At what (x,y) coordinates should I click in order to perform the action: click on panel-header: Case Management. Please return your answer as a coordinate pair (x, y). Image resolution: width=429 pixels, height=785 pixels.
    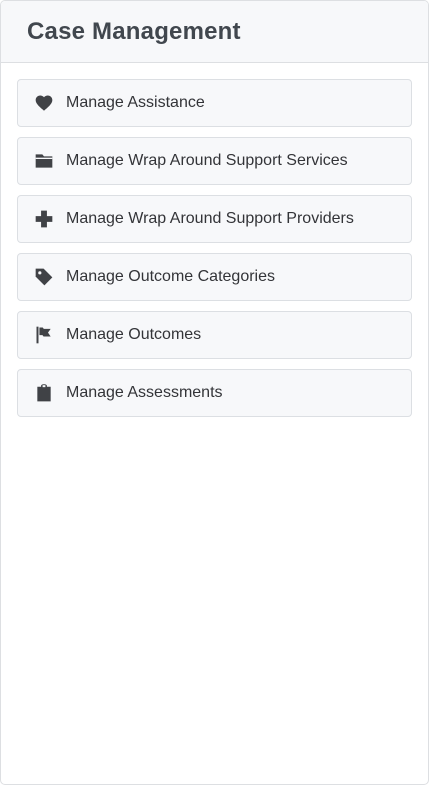
    Looking at the image, I should click on (214, 32).